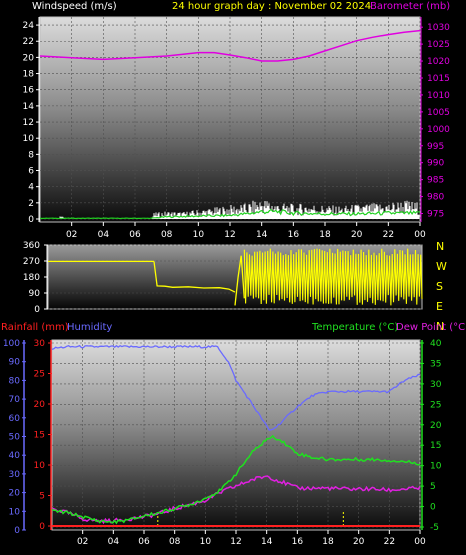 This screenshot has height=555, width=466. What do you see at coordinates (15, 419) in the screenshot?
I see `humidity-tick-label: 60` at bounding box center [15, 419].